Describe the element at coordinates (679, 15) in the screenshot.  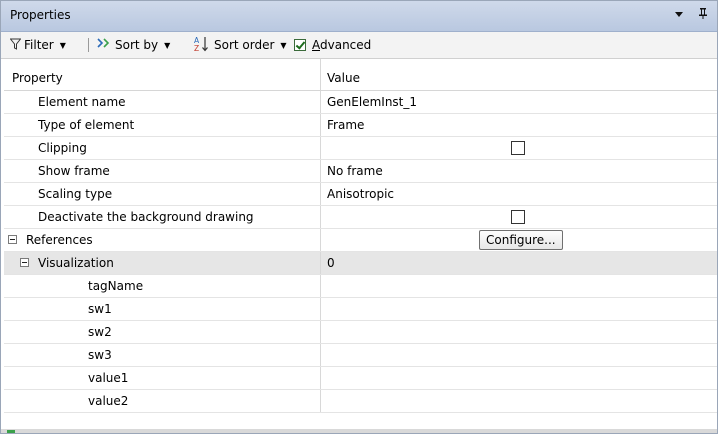
I see `panel-menu-chevron-down-icon` at that location.